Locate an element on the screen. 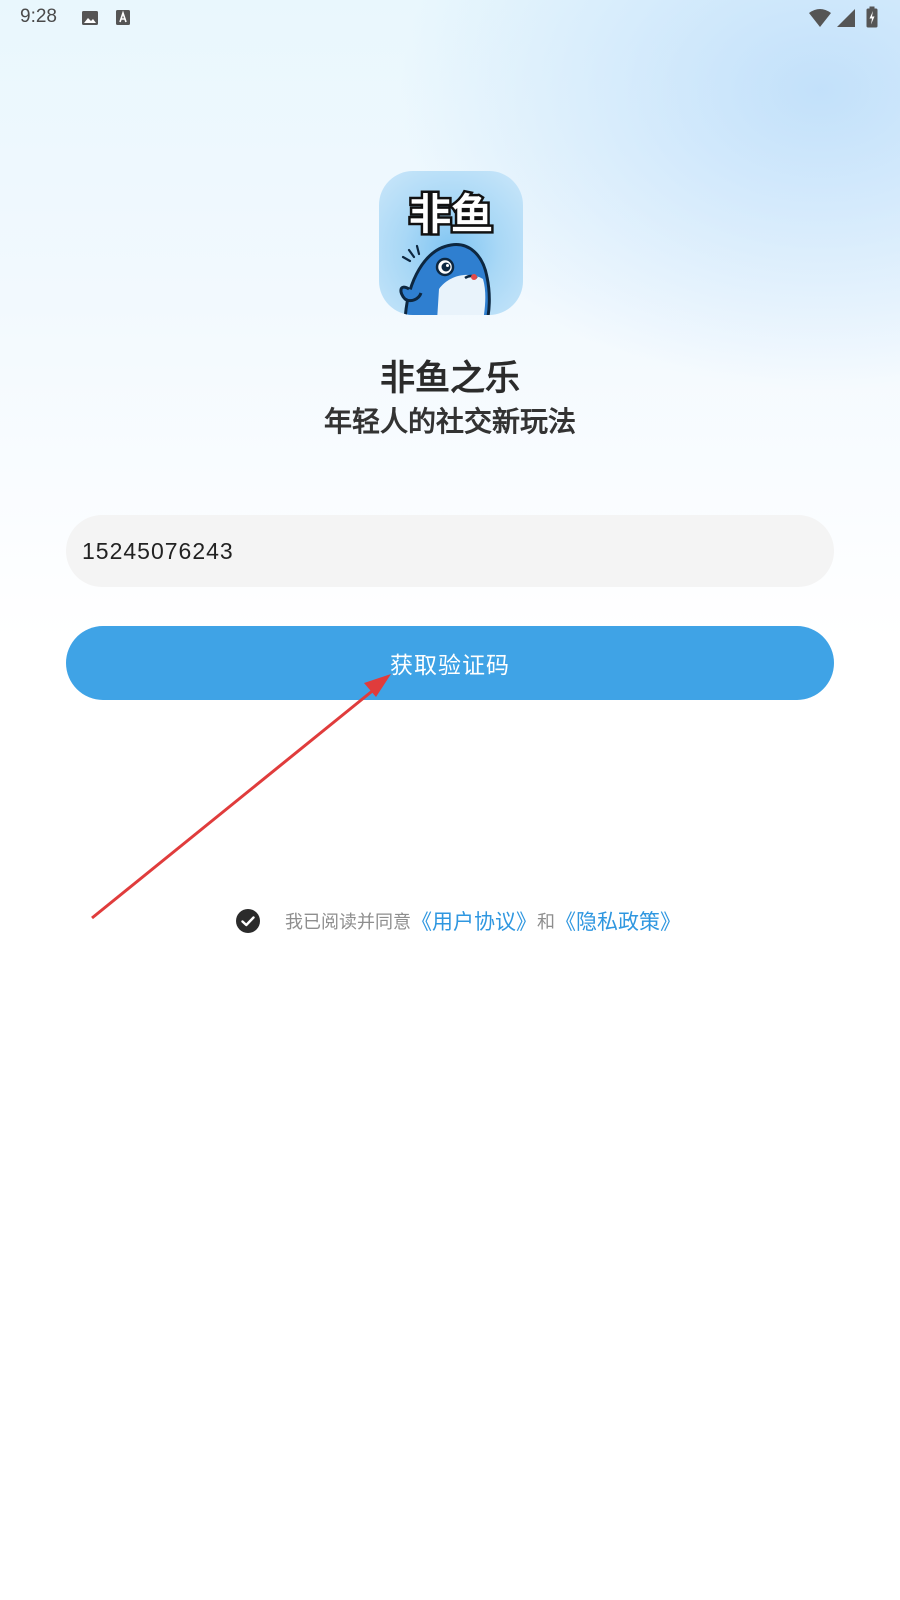 The image size is (900, 1600). get-code-button-label: 获取验证码 is located at coordinates (450, 666).